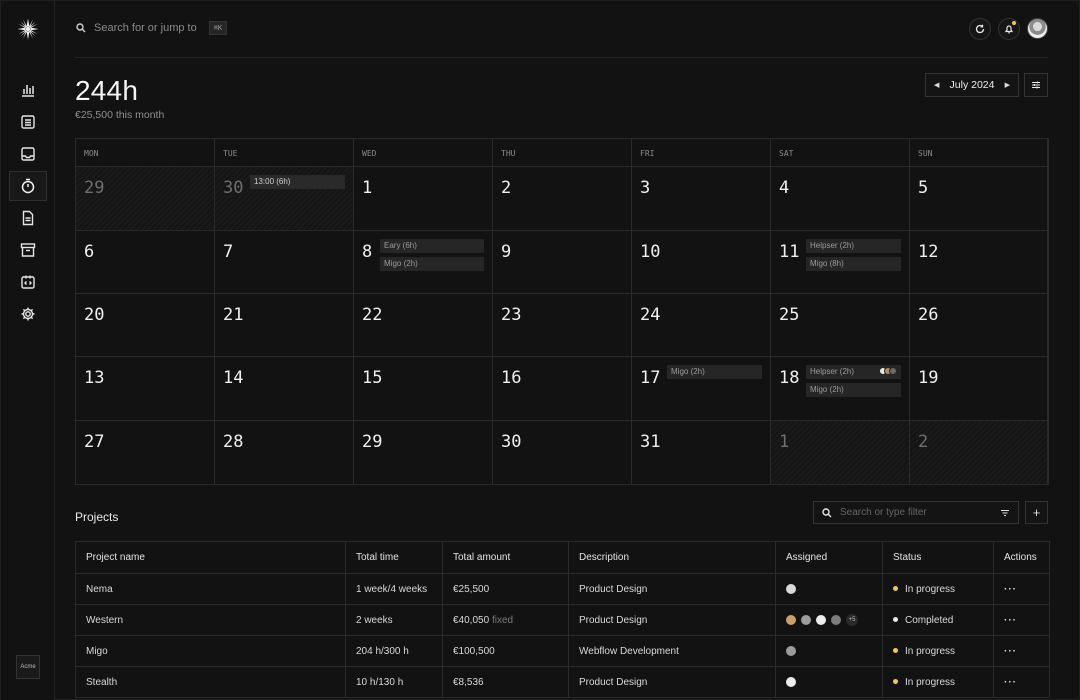 The image size is (1080, 700). I want to click on calendar-day-cell: 14, so click(284, 389).